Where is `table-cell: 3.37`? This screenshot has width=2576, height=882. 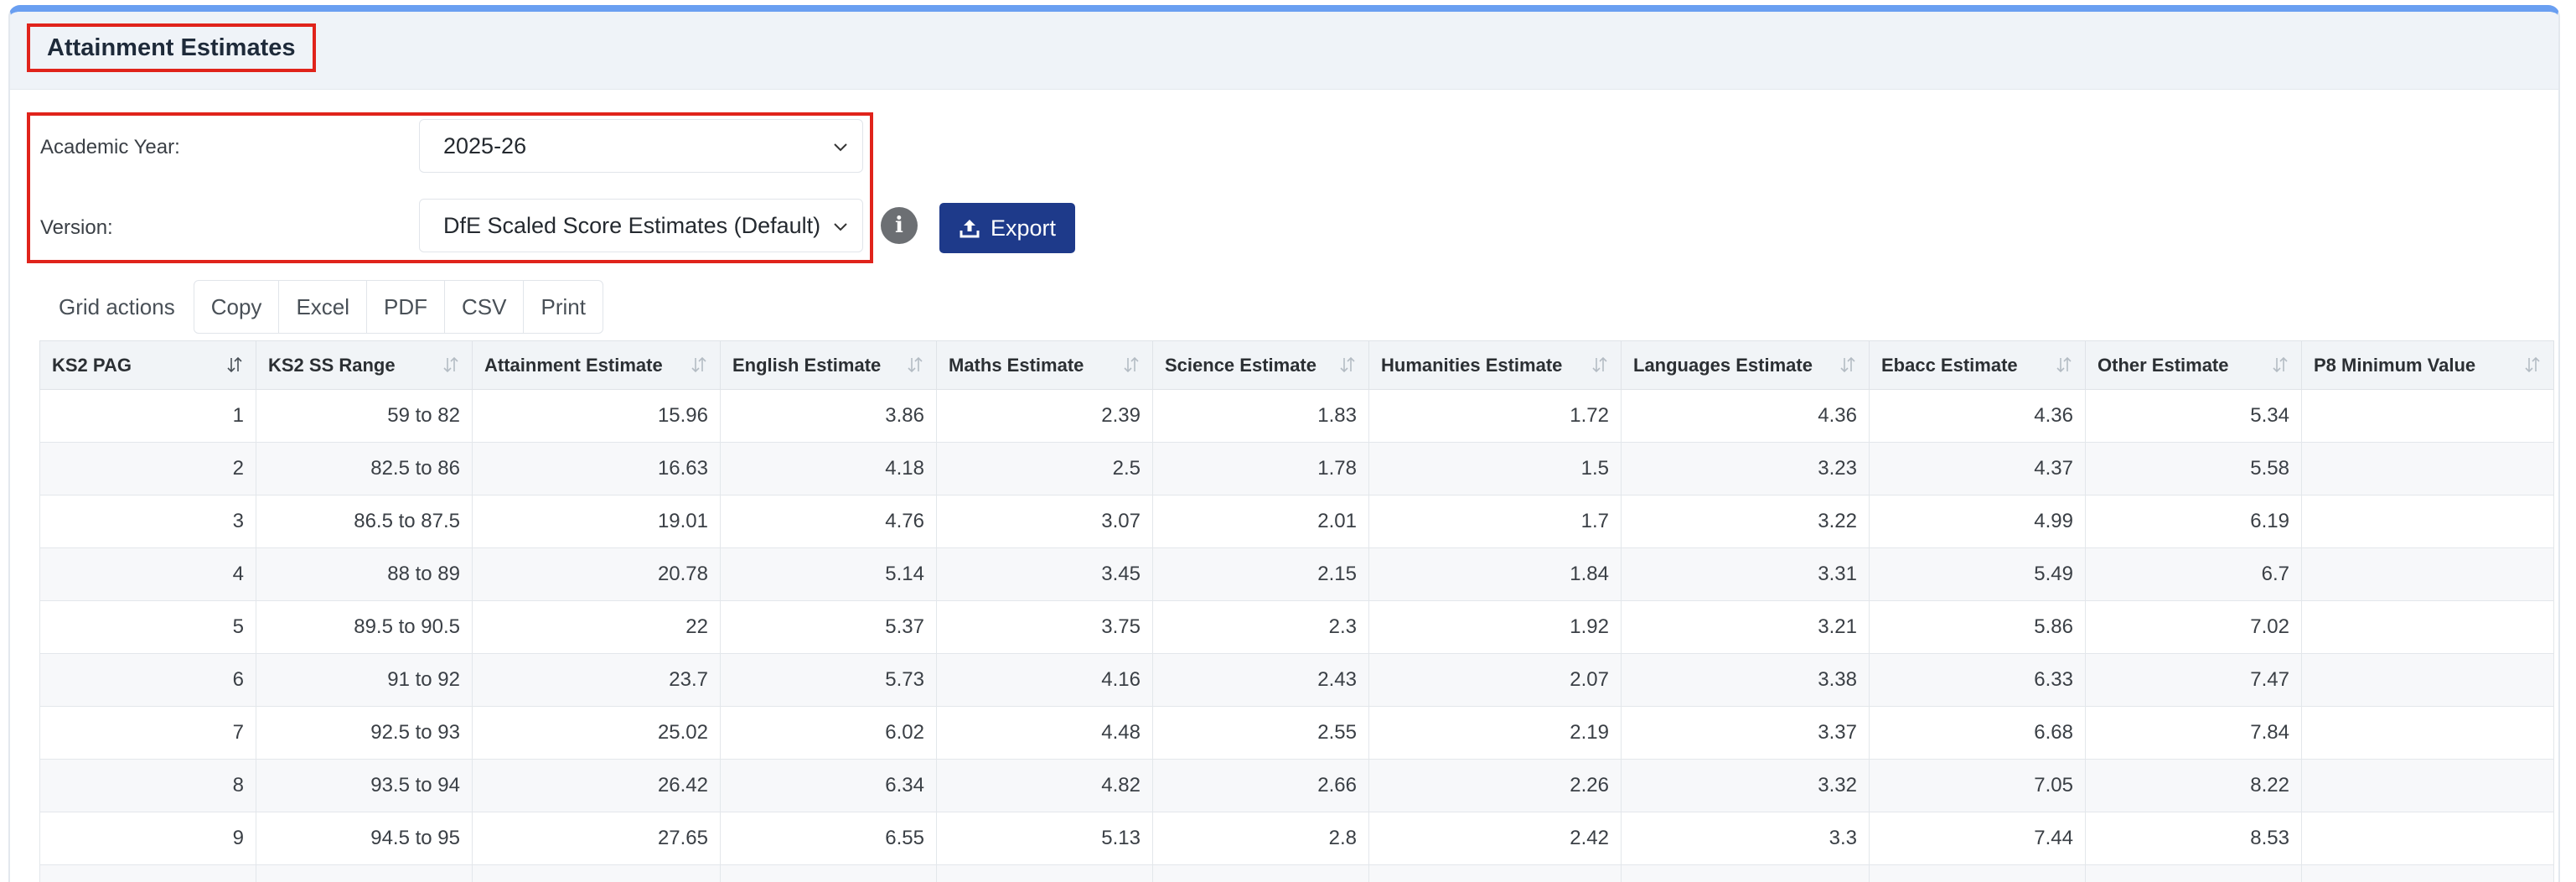 table-cell: 3.37 is located at coordinates (1746, 733).